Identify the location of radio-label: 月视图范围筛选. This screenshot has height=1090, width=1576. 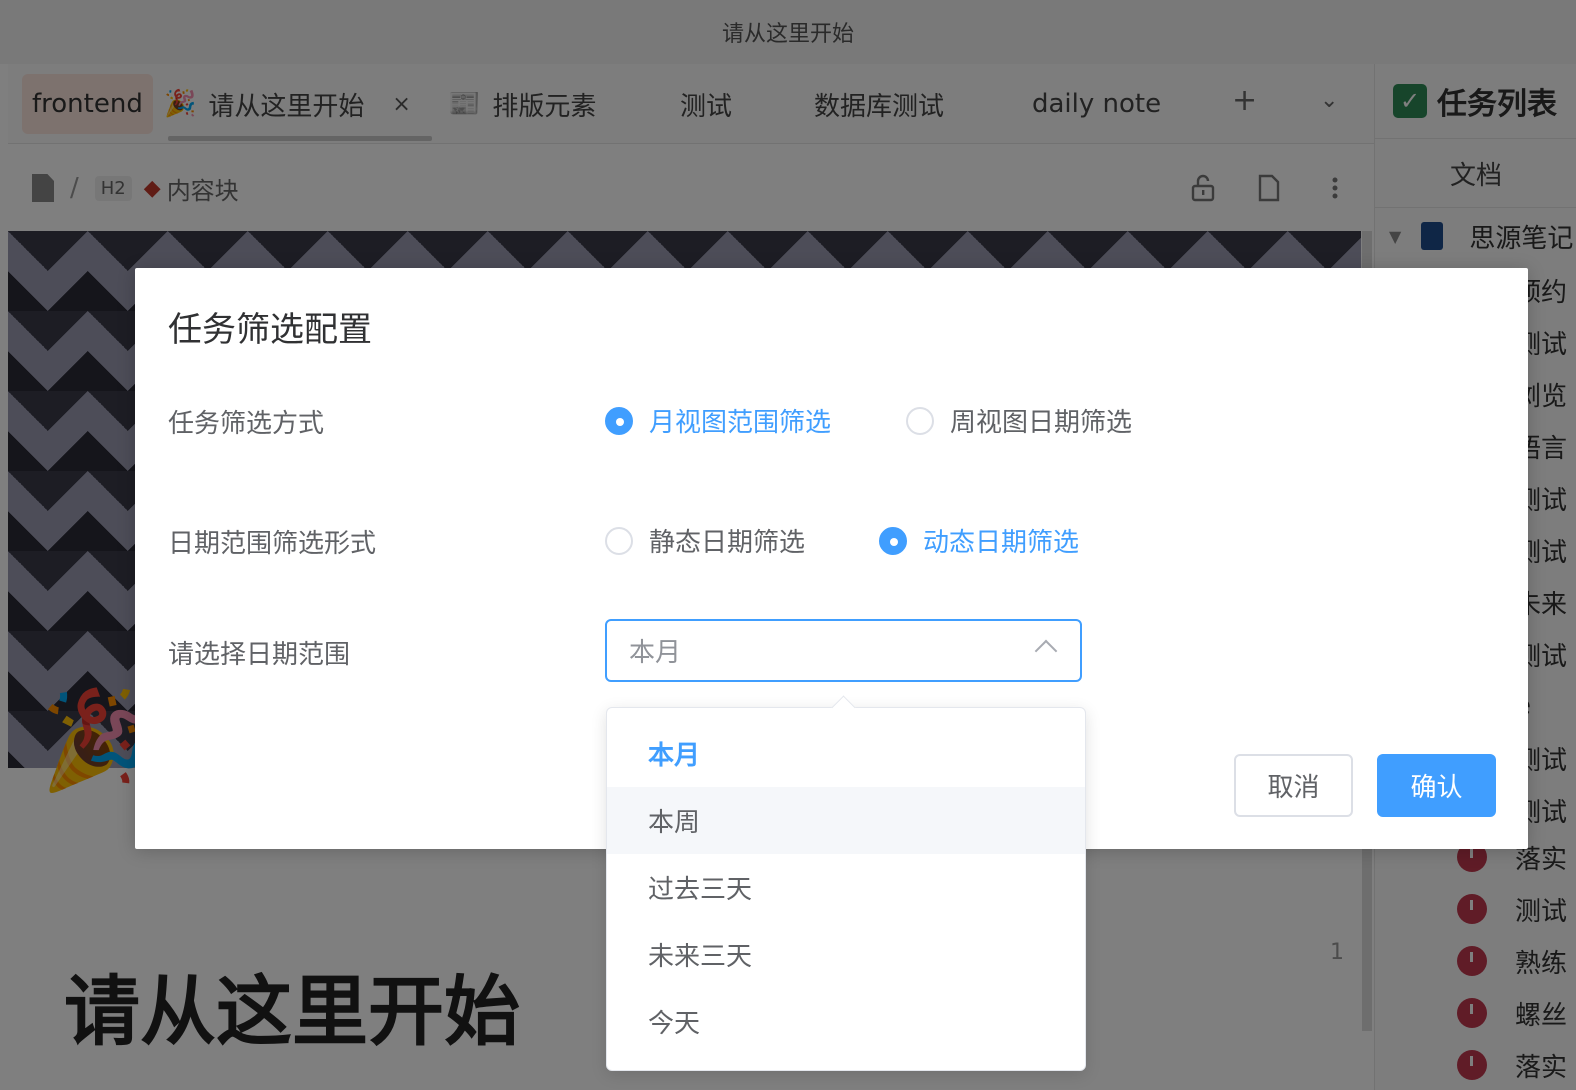
(740, 423).